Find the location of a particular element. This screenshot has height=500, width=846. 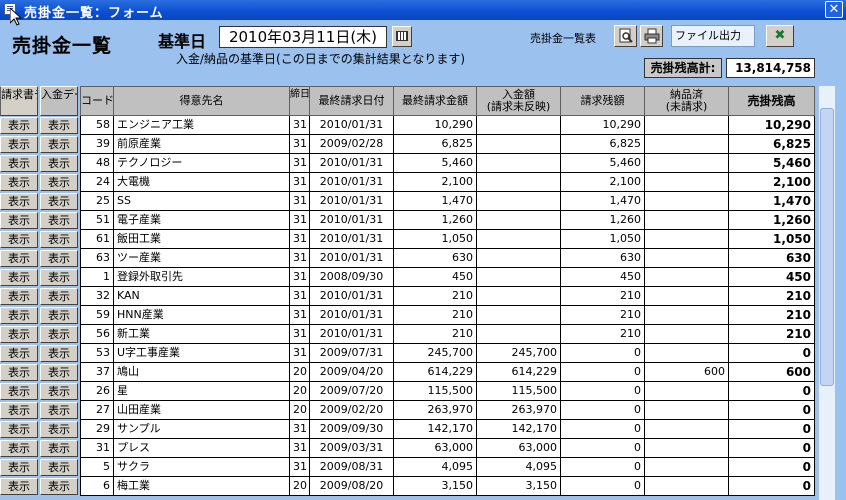

base-date-field: 2010年03月11日(木) is located at coordinates (303, 37).